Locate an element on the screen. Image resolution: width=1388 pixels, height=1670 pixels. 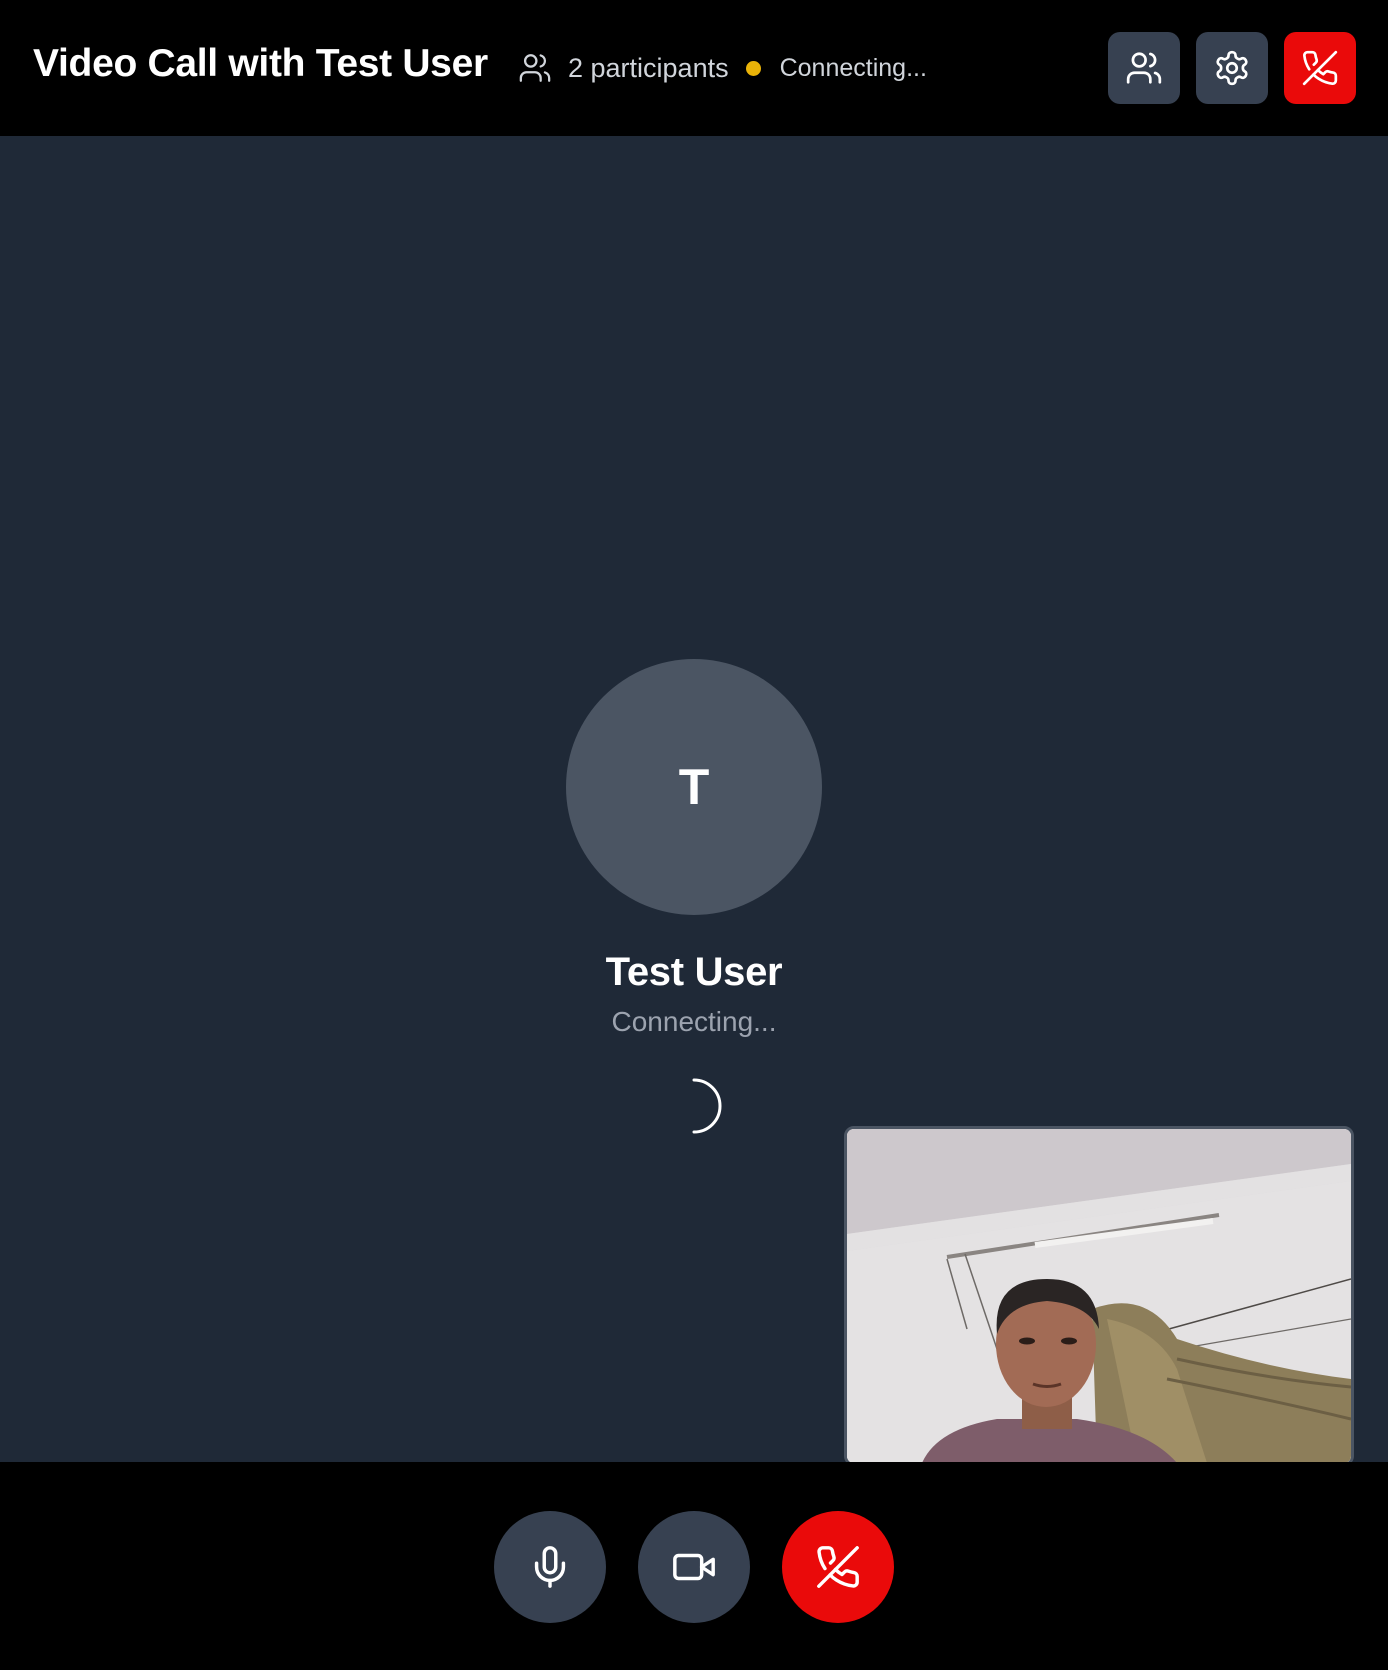
remote-participant-name: Test User is located at coordinates (694, 972).